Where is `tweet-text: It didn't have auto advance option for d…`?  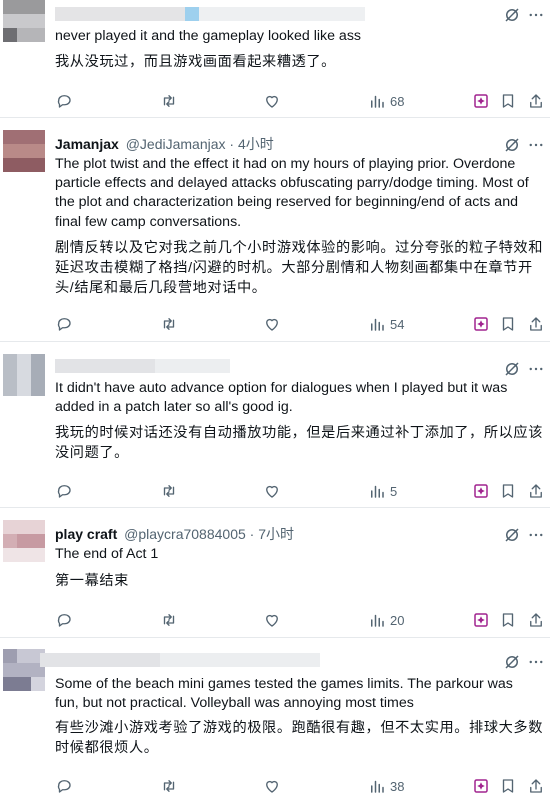 tweet-text: It didn't have auto advance option for d… is located at coordinates (283, 398).